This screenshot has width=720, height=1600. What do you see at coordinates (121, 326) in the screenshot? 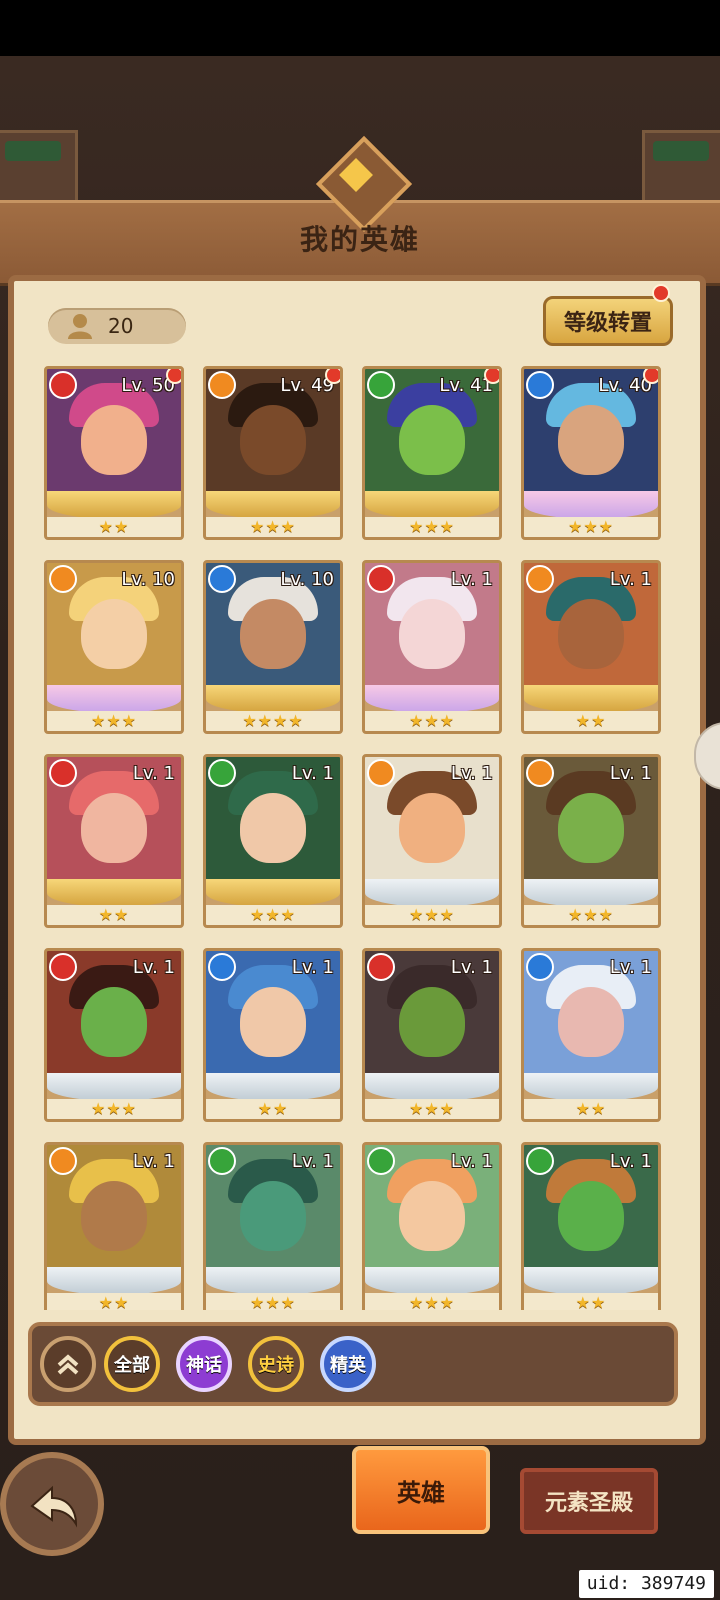
I see `hero-count: 20` at bounding box center [121, 326].